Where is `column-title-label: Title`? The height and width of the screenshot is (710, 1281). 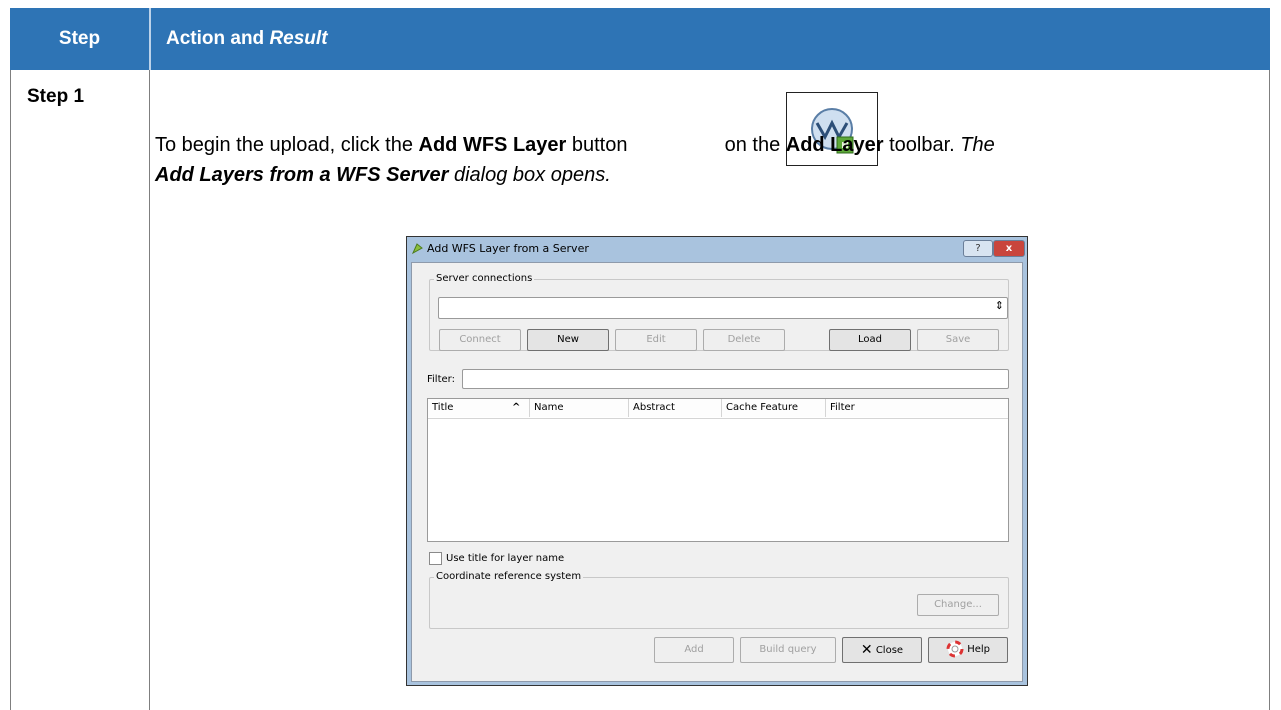
column-title-label: Title is located at coordinates (443, 407).